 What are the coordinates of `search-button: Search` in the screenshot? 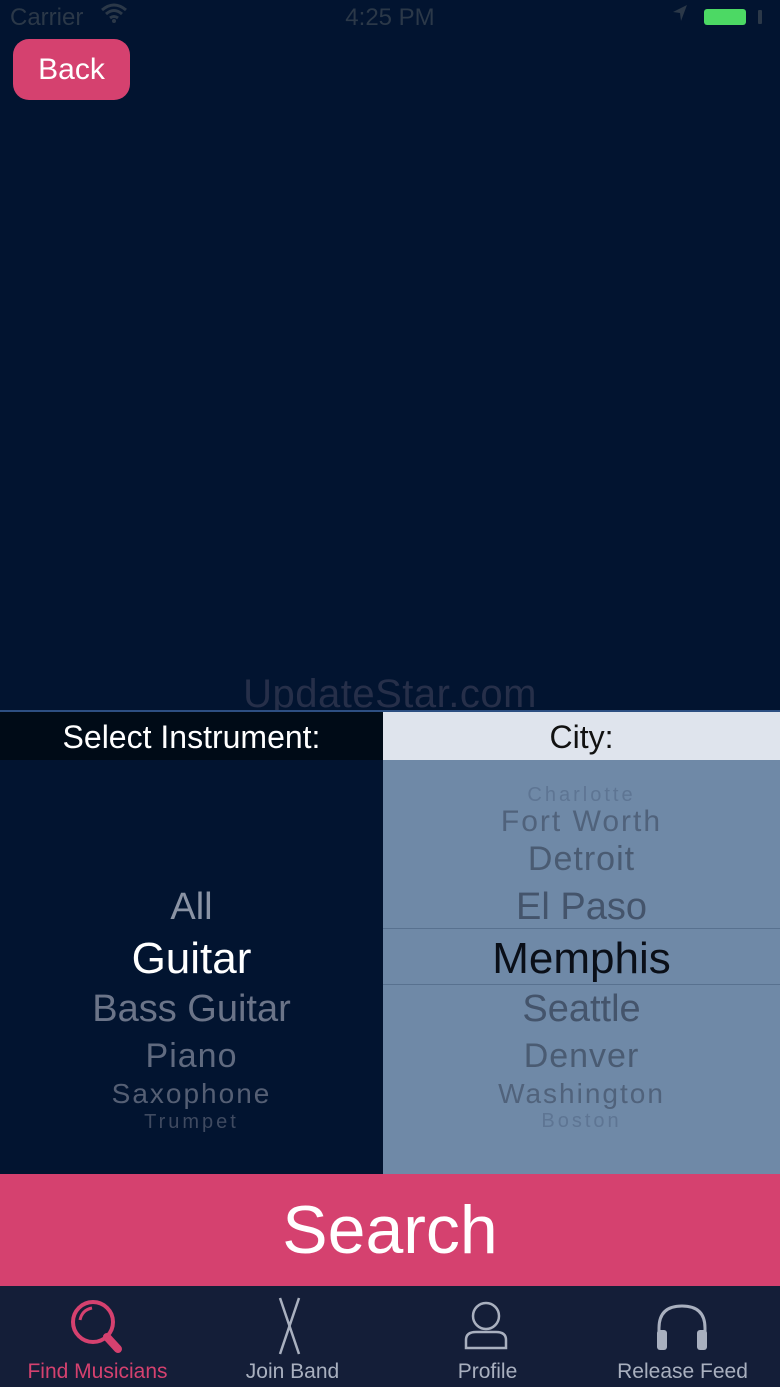 It's located at (390, 1230).